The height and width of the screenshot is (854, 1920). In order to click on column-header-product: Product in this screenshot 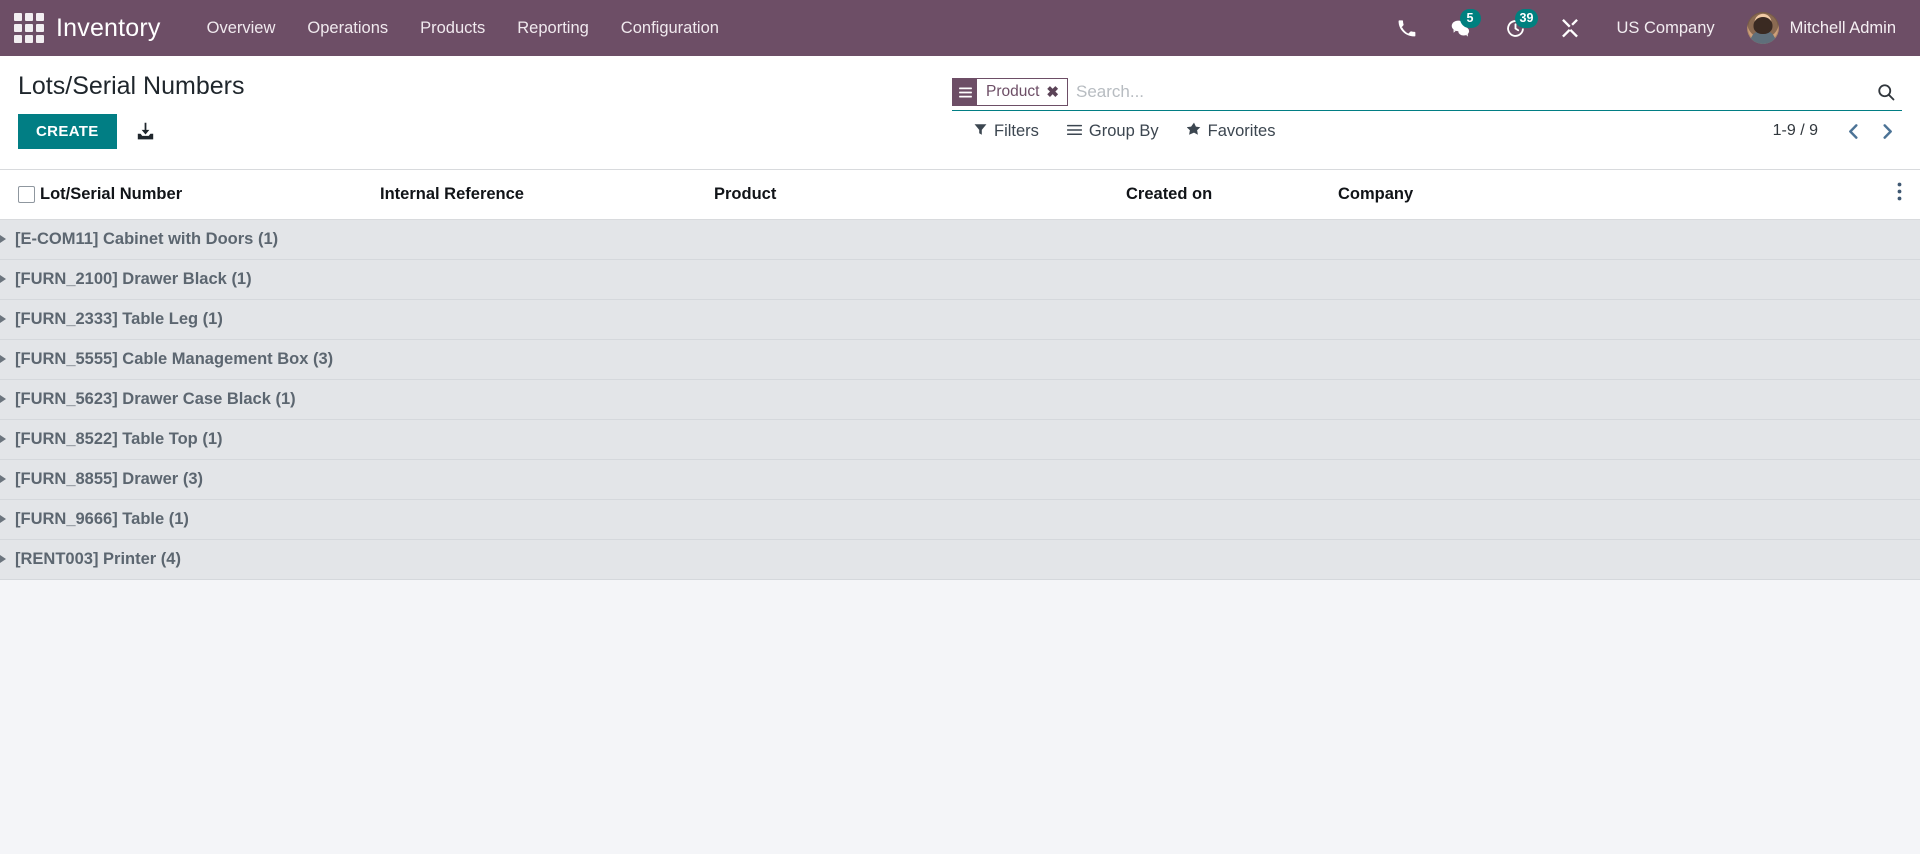, I will do `click(920, 195)`.